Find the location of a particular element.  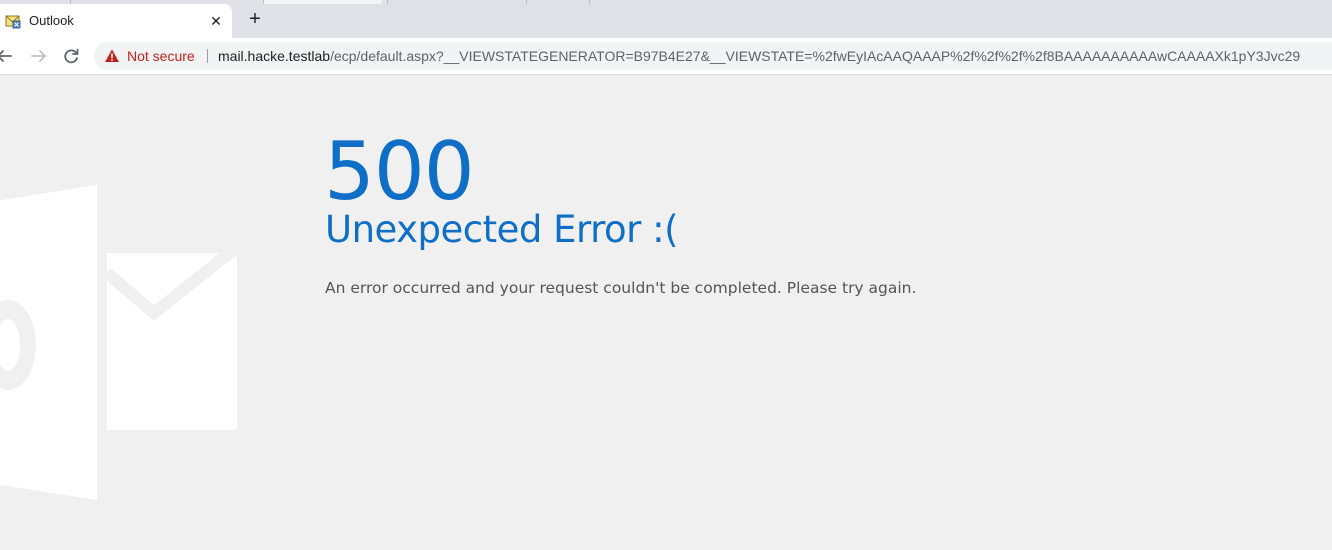

reload-icon is located at coordinates (71, 56).